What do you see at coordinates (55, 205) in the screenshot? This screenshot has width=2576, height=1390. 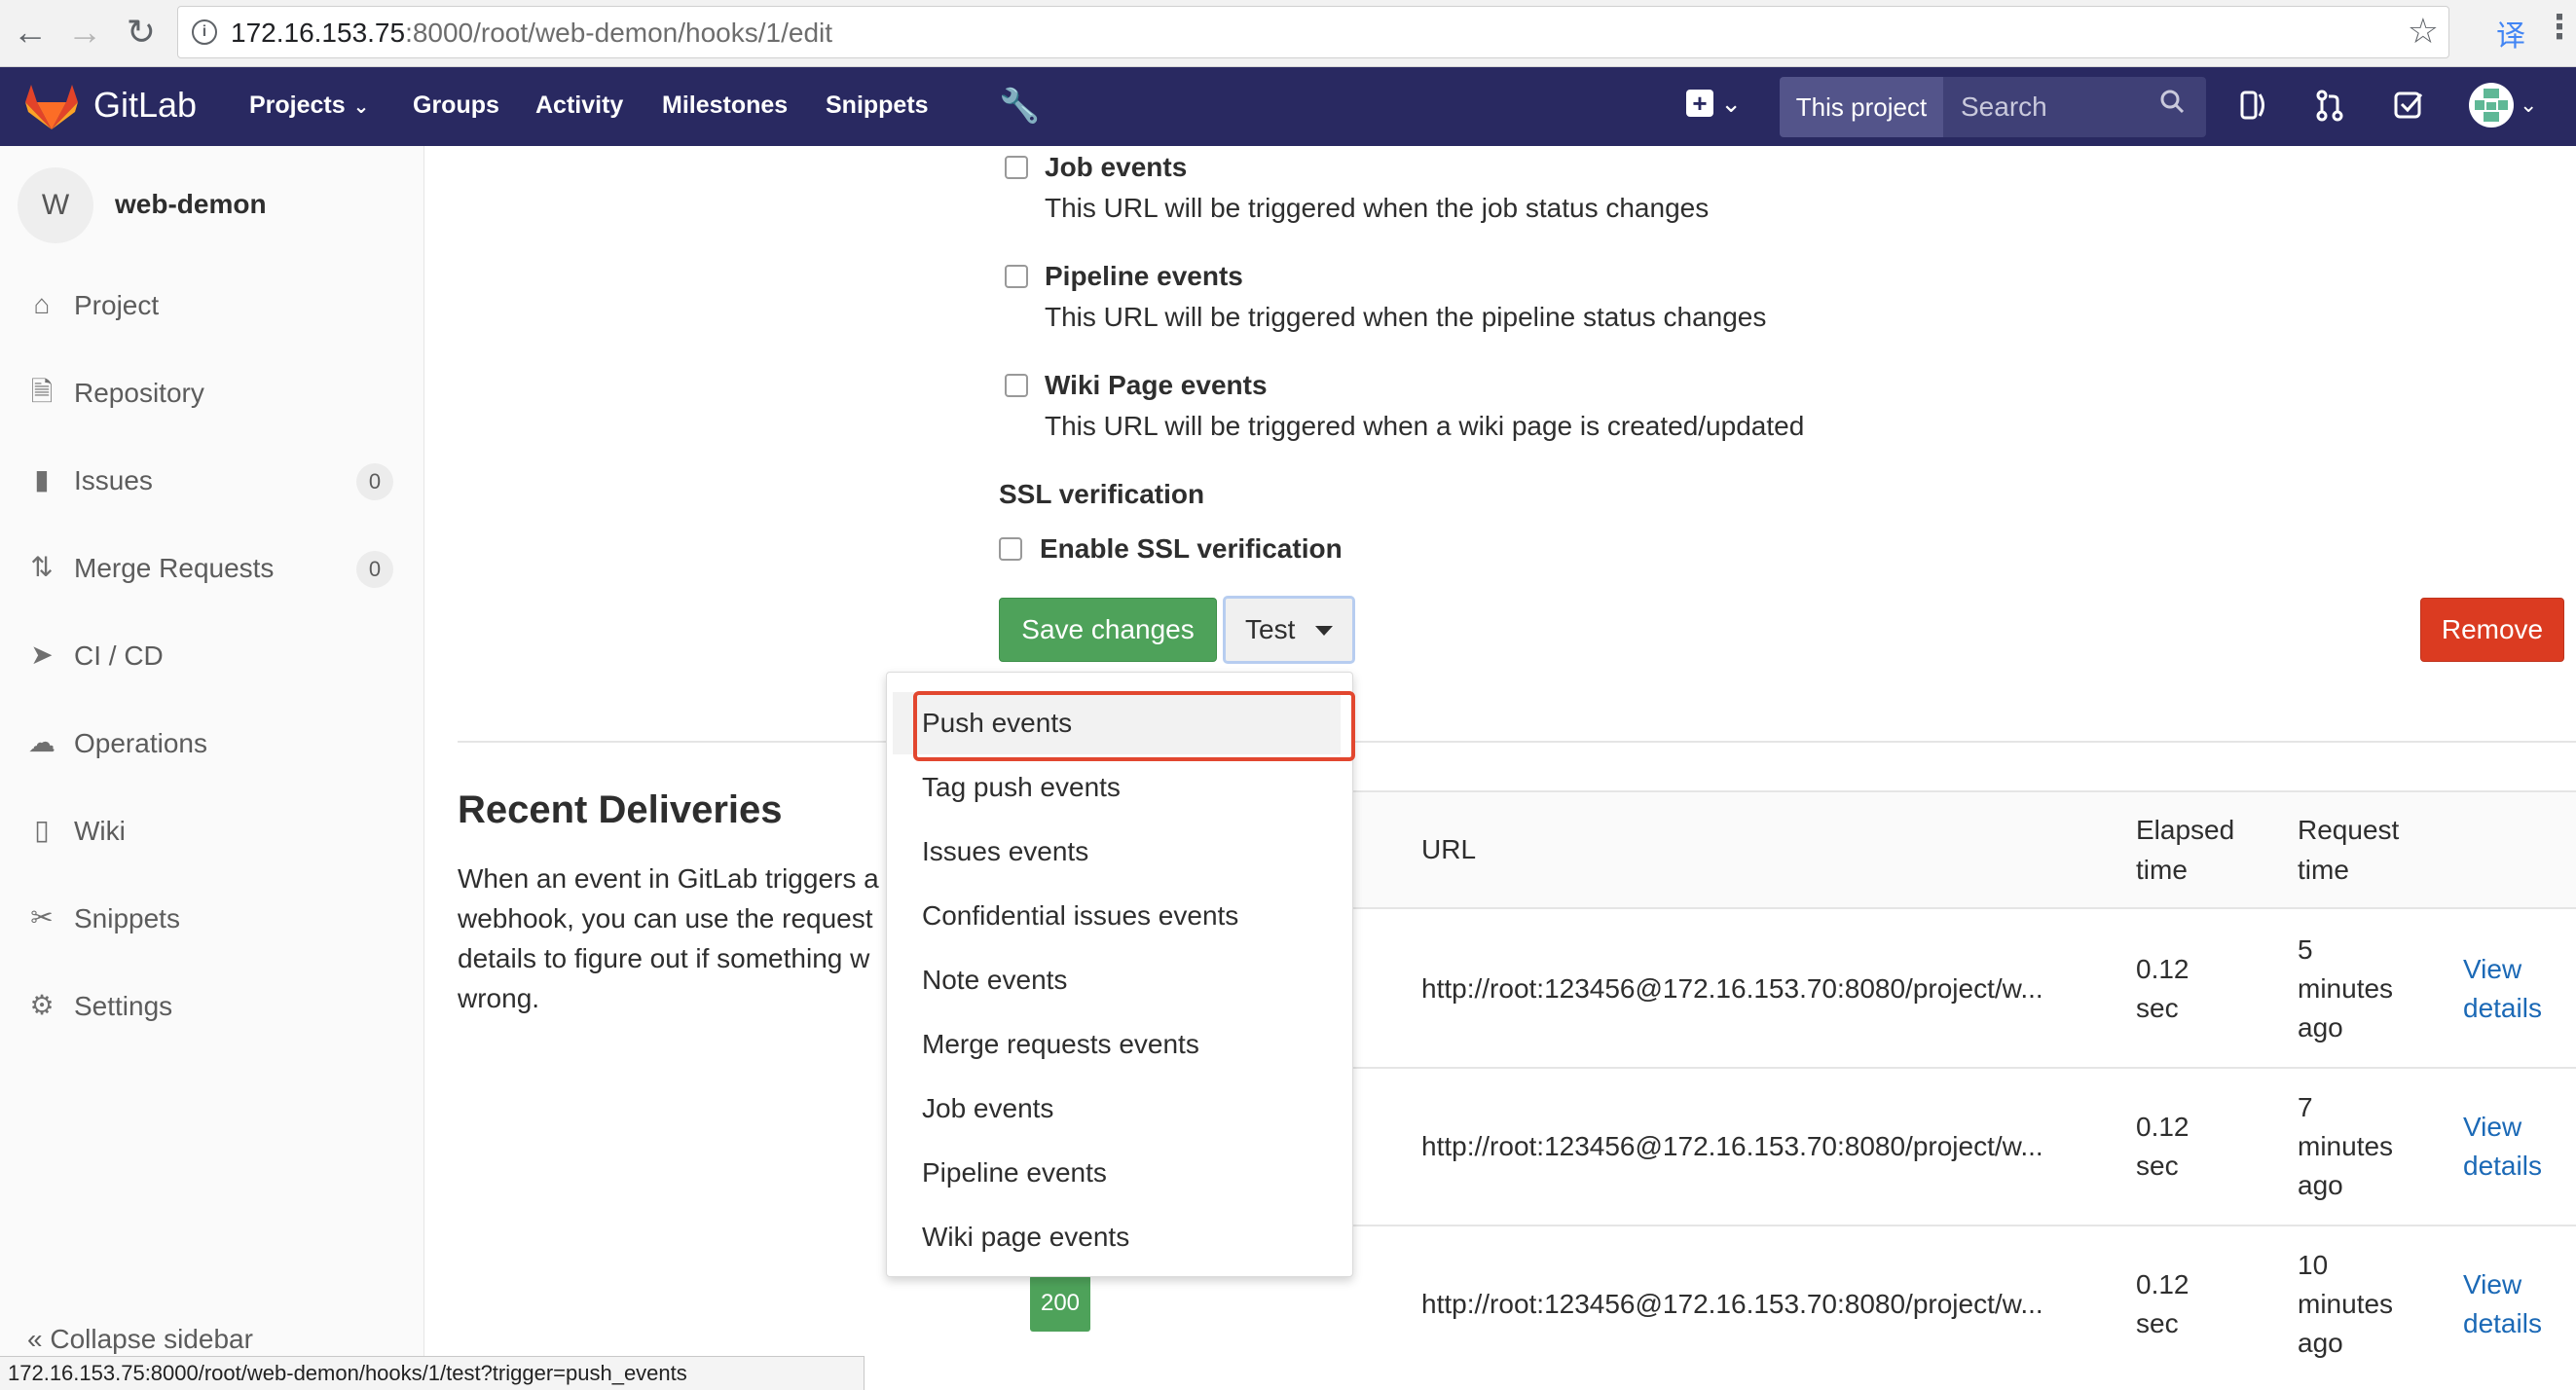 I see `project-avatar: W` at bounding box center [55, 205].